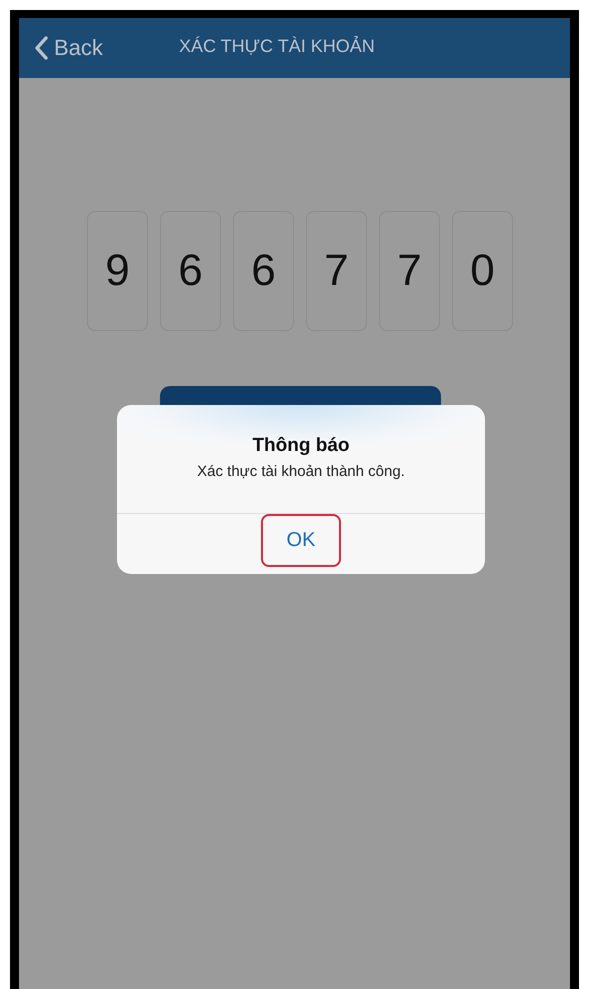 This screenshot has height=989, width=589. Describe the element at coordinates (301, 446) in the screenshot. I see `alert-title: Thông báo` at that location.